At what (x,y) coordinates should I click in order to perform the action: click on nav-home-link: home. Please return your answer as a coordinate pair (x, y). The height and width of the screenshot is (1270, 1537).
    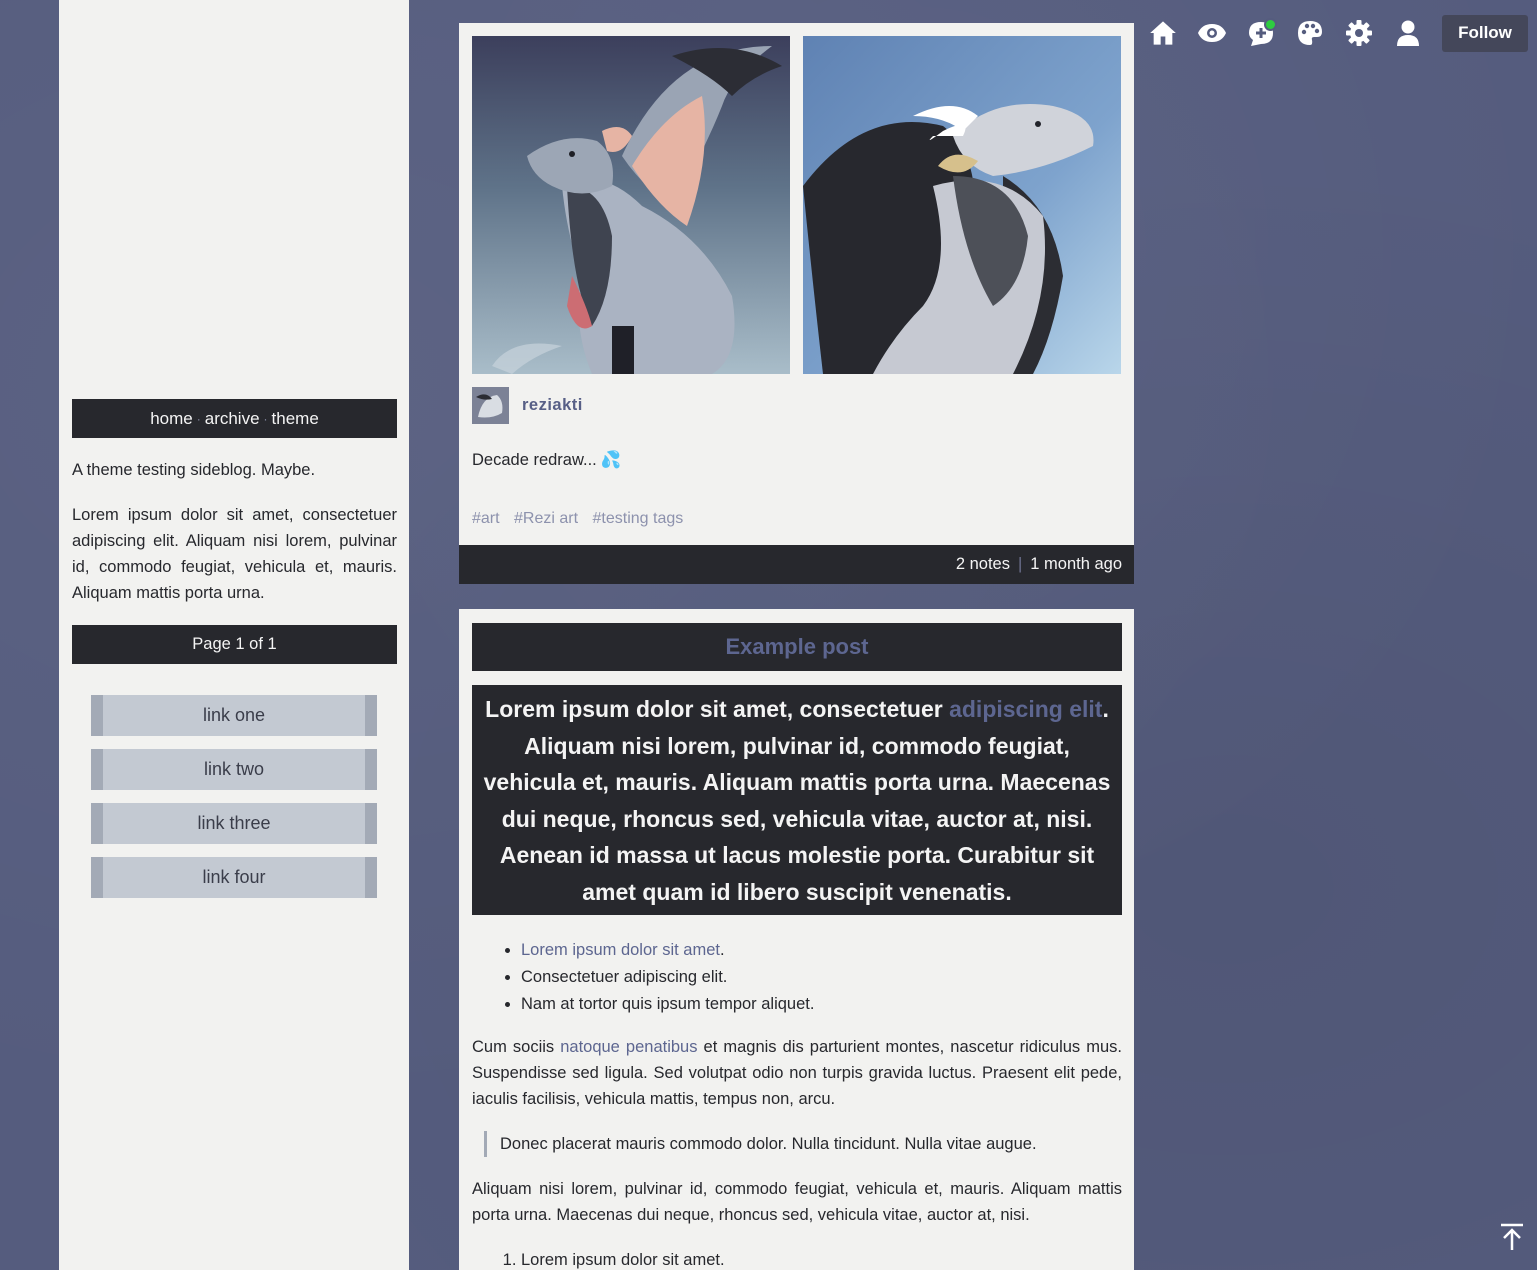
    Looking at the image, I should click on (171, 419).